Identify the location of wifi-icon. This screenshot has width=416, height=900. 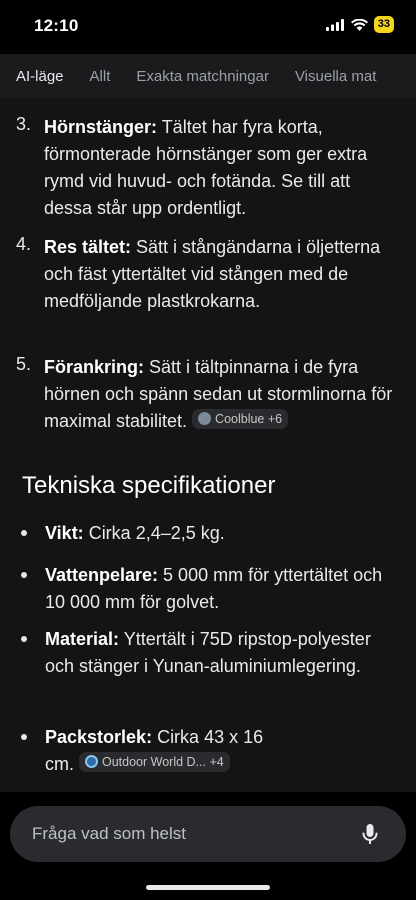
(359, 24).